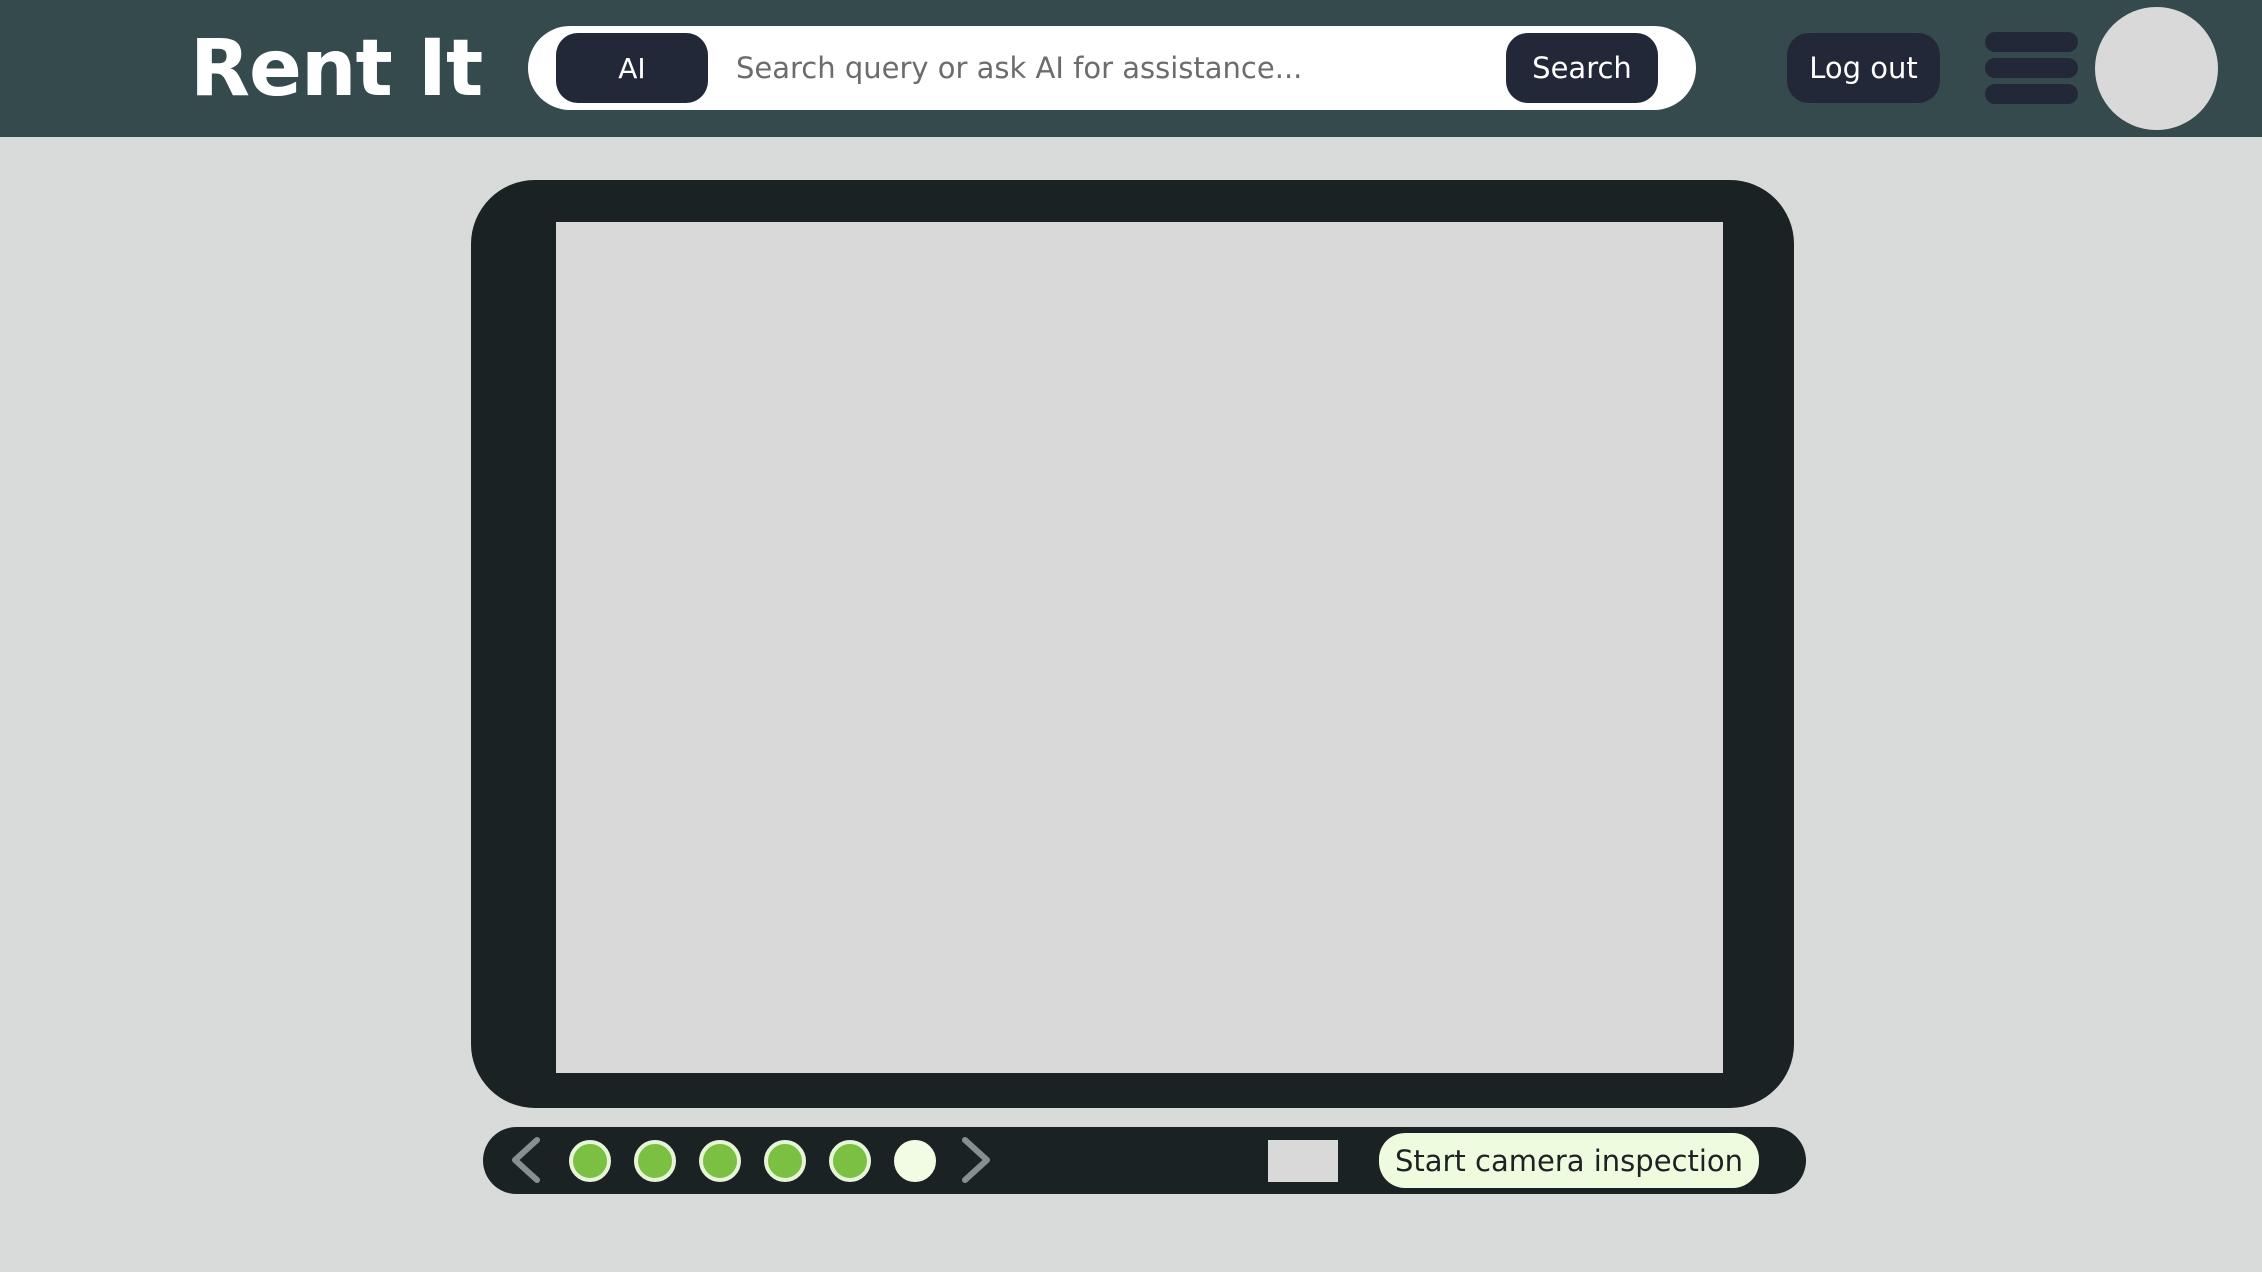 The width and height of the screenshot is (2262, 1272). What do you see at coordinates (1116, 68) in the screenshot?
I see `search-input` at bounding box center [1116, 68].